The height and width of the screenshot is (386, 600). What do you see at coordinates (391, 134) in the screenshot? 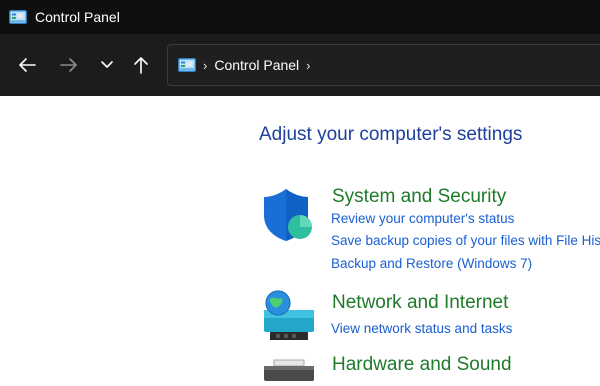
I see `page-heading: Adjust your computer's settings` at bounding box center [391, 134].